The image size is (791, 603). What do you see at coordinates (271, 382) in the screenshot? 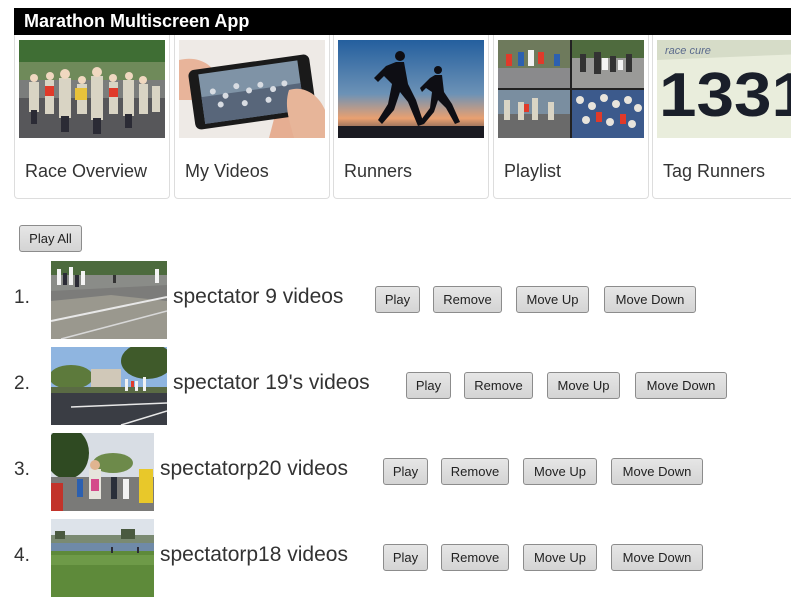
I see `row-title: spectator 19's videos` at bounding box center [271, 382].